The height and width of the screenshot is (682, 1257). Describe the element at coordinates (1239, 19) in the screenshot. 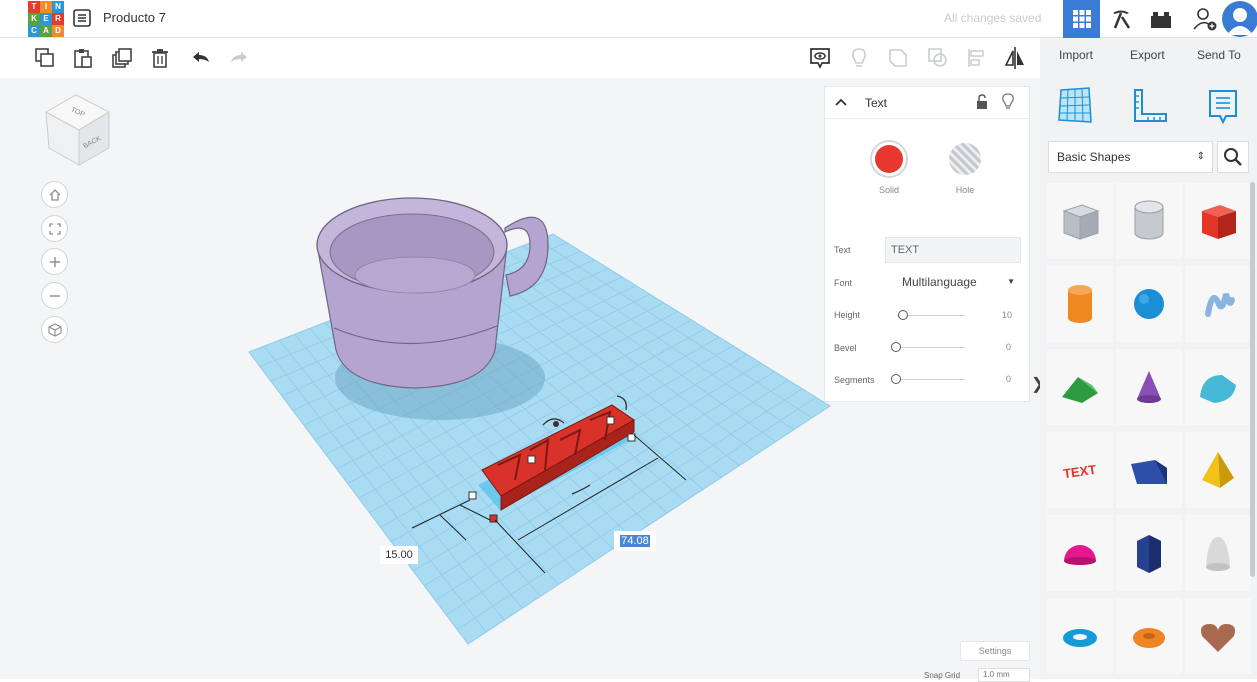

I see `user-avatar` at that location.